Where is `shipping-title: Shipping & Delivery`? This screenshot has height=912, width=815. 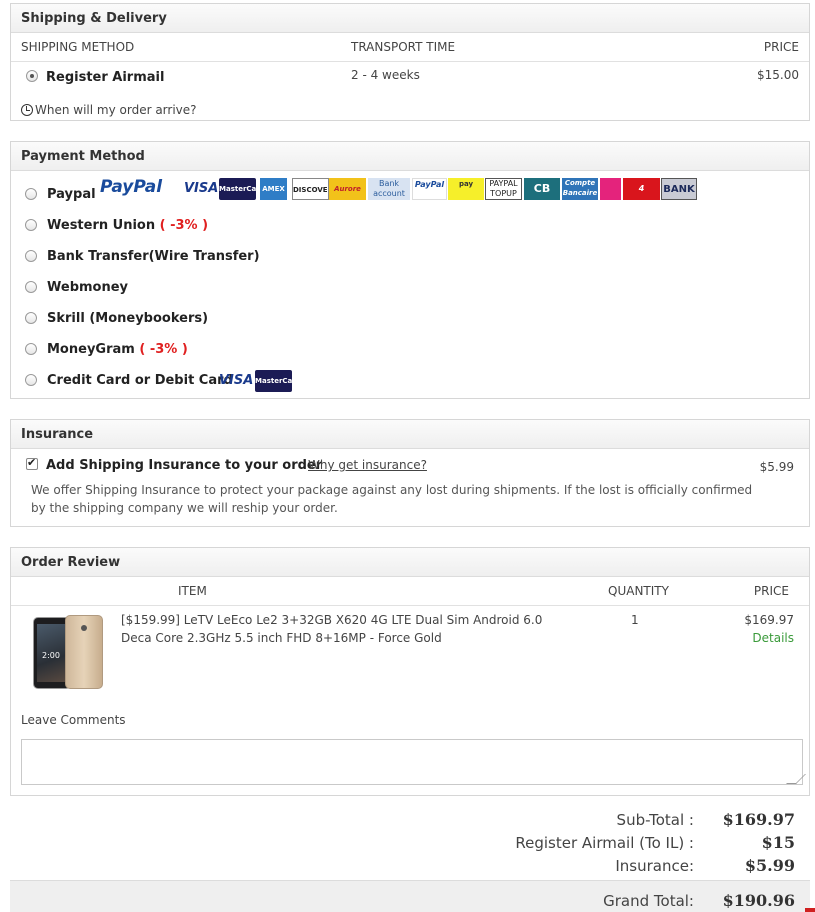
shipping-title: Shipping & Delivery is located at coordinates (410, 18).